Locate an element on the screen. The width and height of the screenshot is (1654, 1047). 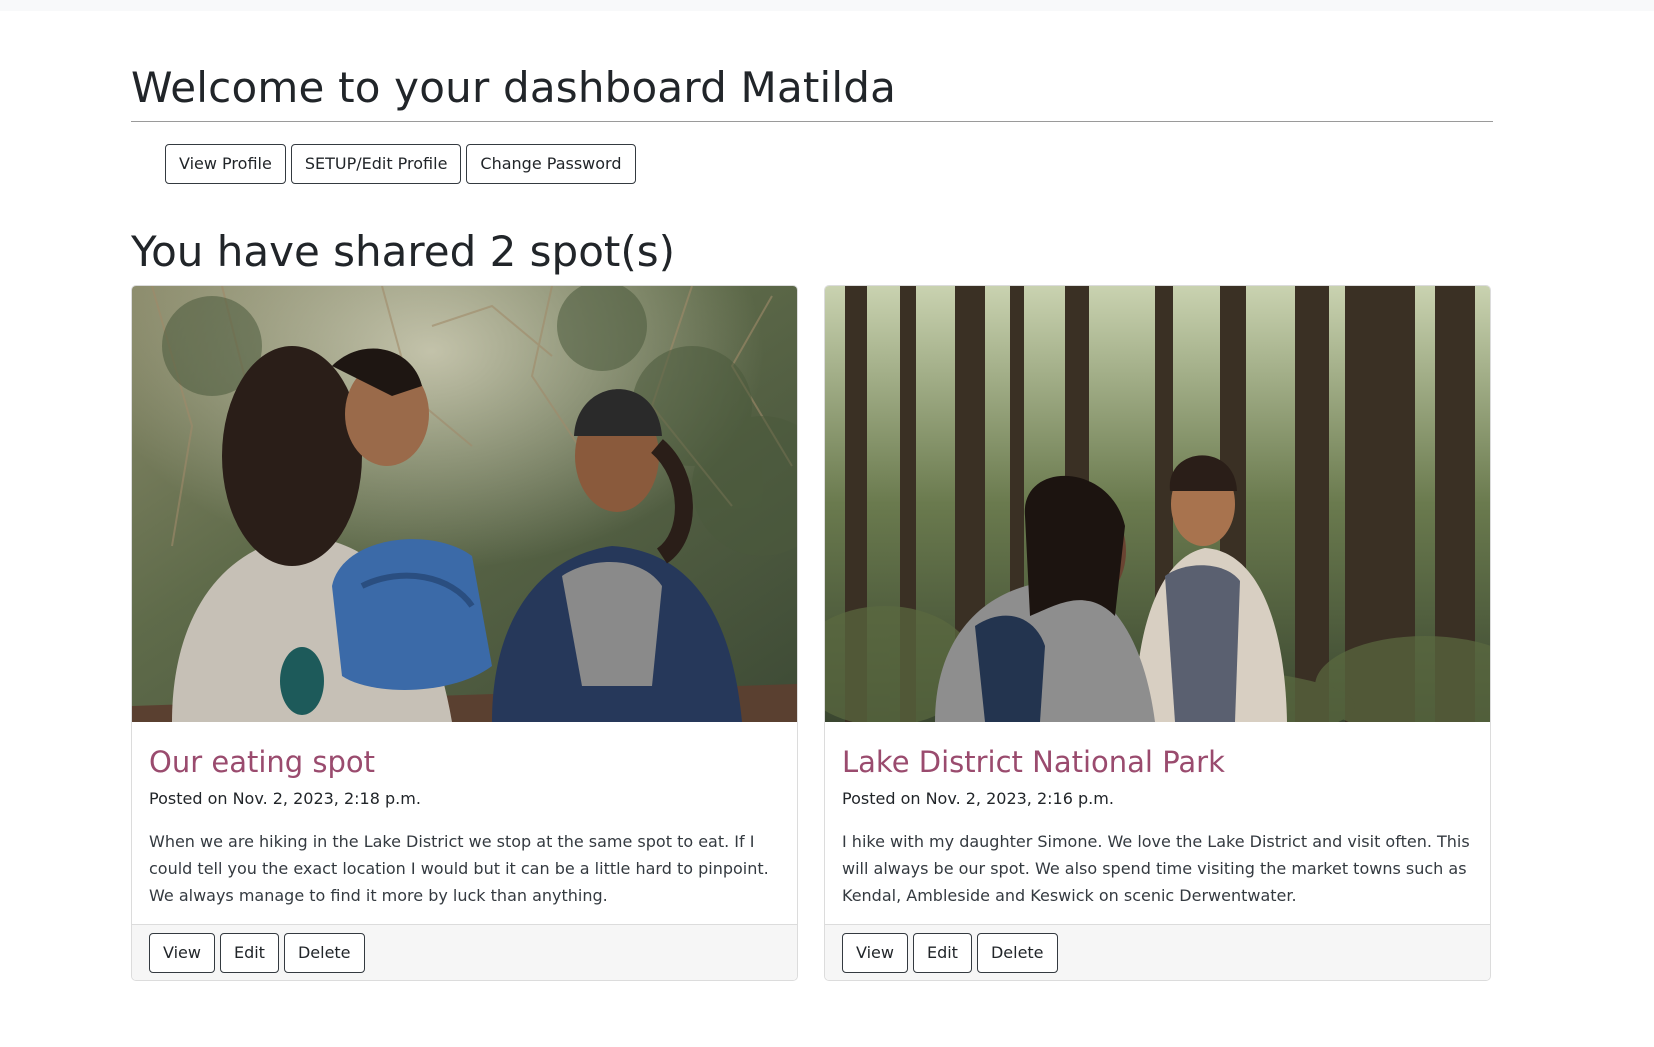
view-profile-button: View Profile is located at coordinates (225, 164).